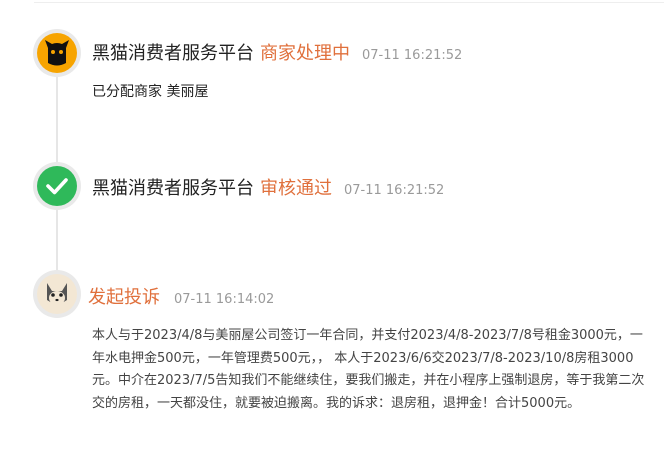  I want to click on event-header: 发起投诉 07-11 16:14:02, so click(181, 296).